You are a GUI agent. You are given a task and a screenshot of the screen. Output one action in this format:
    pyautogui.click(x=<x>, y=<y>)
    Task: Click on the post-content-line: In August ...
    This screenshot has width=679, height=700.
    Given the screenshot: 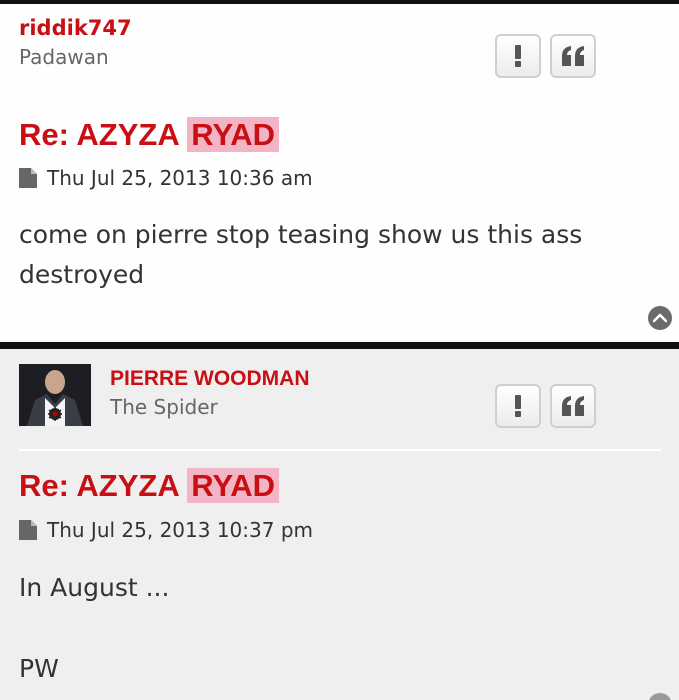 What is the action you would take?
    pyautogui.click(x=94, y=587)
    